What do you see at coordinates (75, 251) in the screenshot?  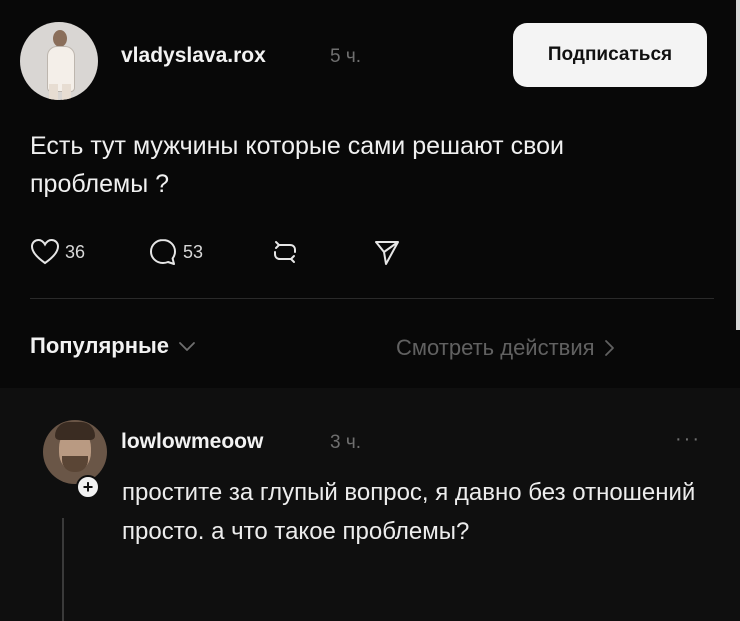 I see `like-count: 36` at bounding box center [75, 251].